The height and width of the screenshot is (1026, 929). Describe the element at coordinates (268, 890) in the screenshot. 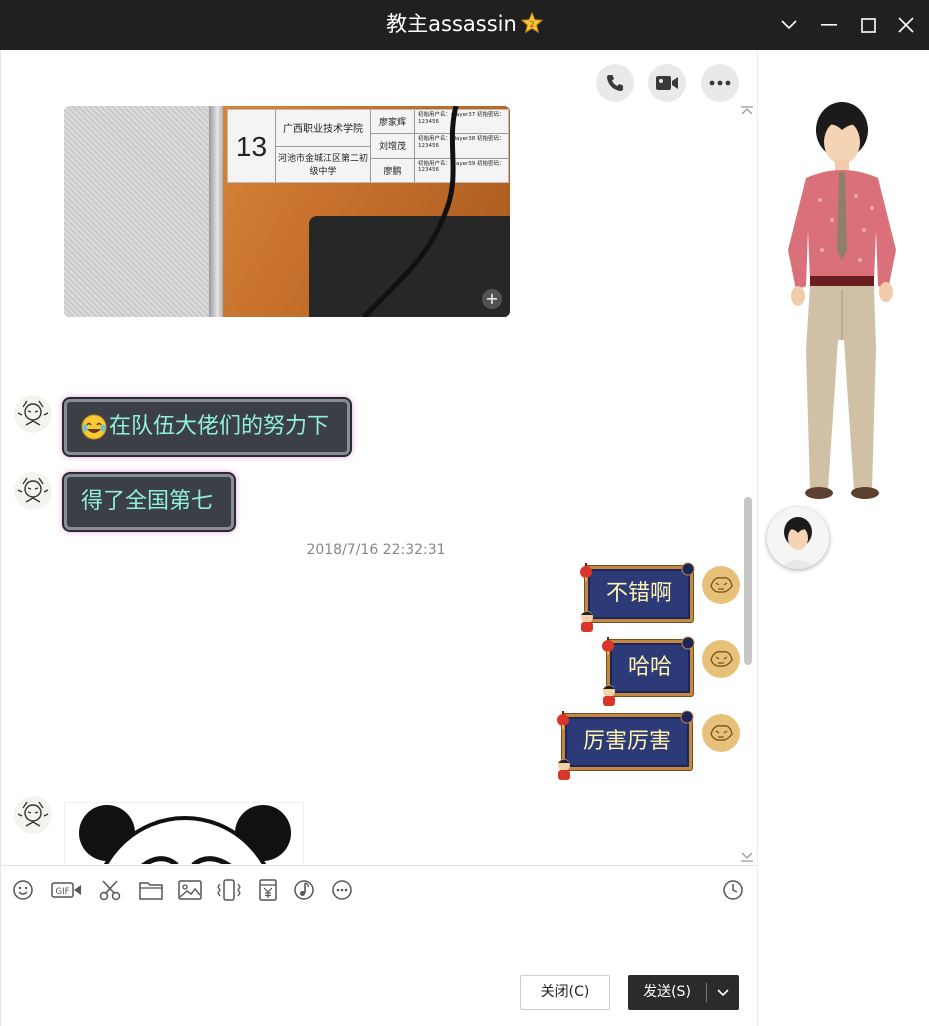

I see `red-packet-icon` at that location.